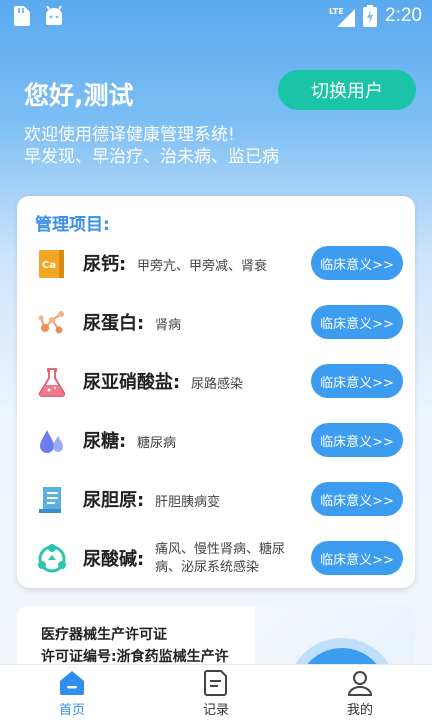  What do you see at coordinates (72, 225) in the screenshot?
I see `management-title: 管理项目:` at bounding box center [72, 225].